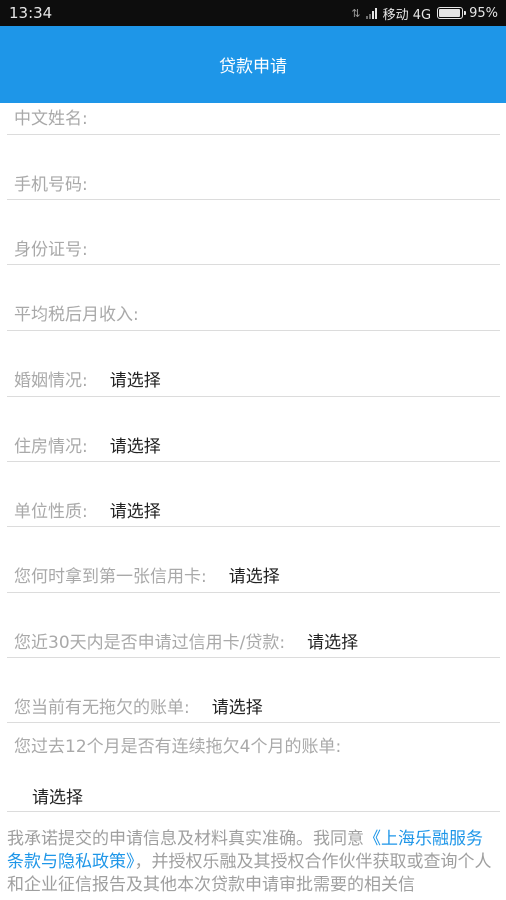  What do you see at coordinates (51, 380) in the screenshot?
I see `marital-status-label: 婚姻情况:` at bounding box center [51, 380].